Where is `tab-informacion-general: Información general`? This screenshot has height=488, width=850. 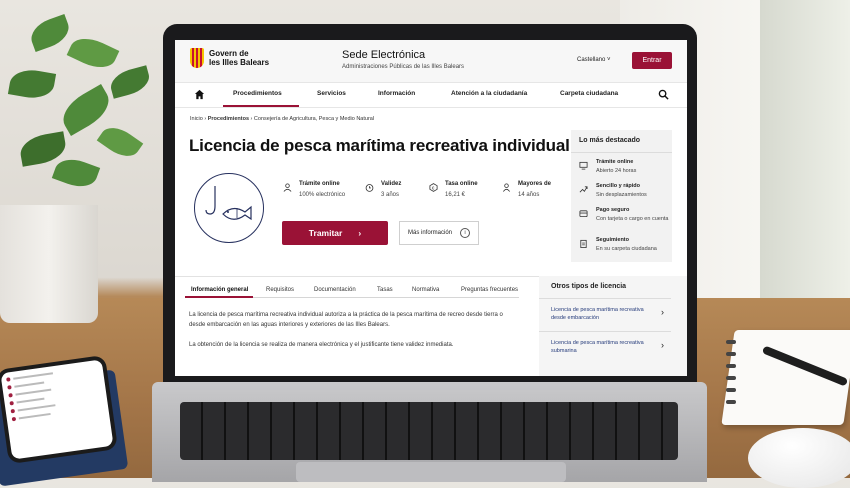 tab-informacion-general: Información general is located at coordinates (219, 290).